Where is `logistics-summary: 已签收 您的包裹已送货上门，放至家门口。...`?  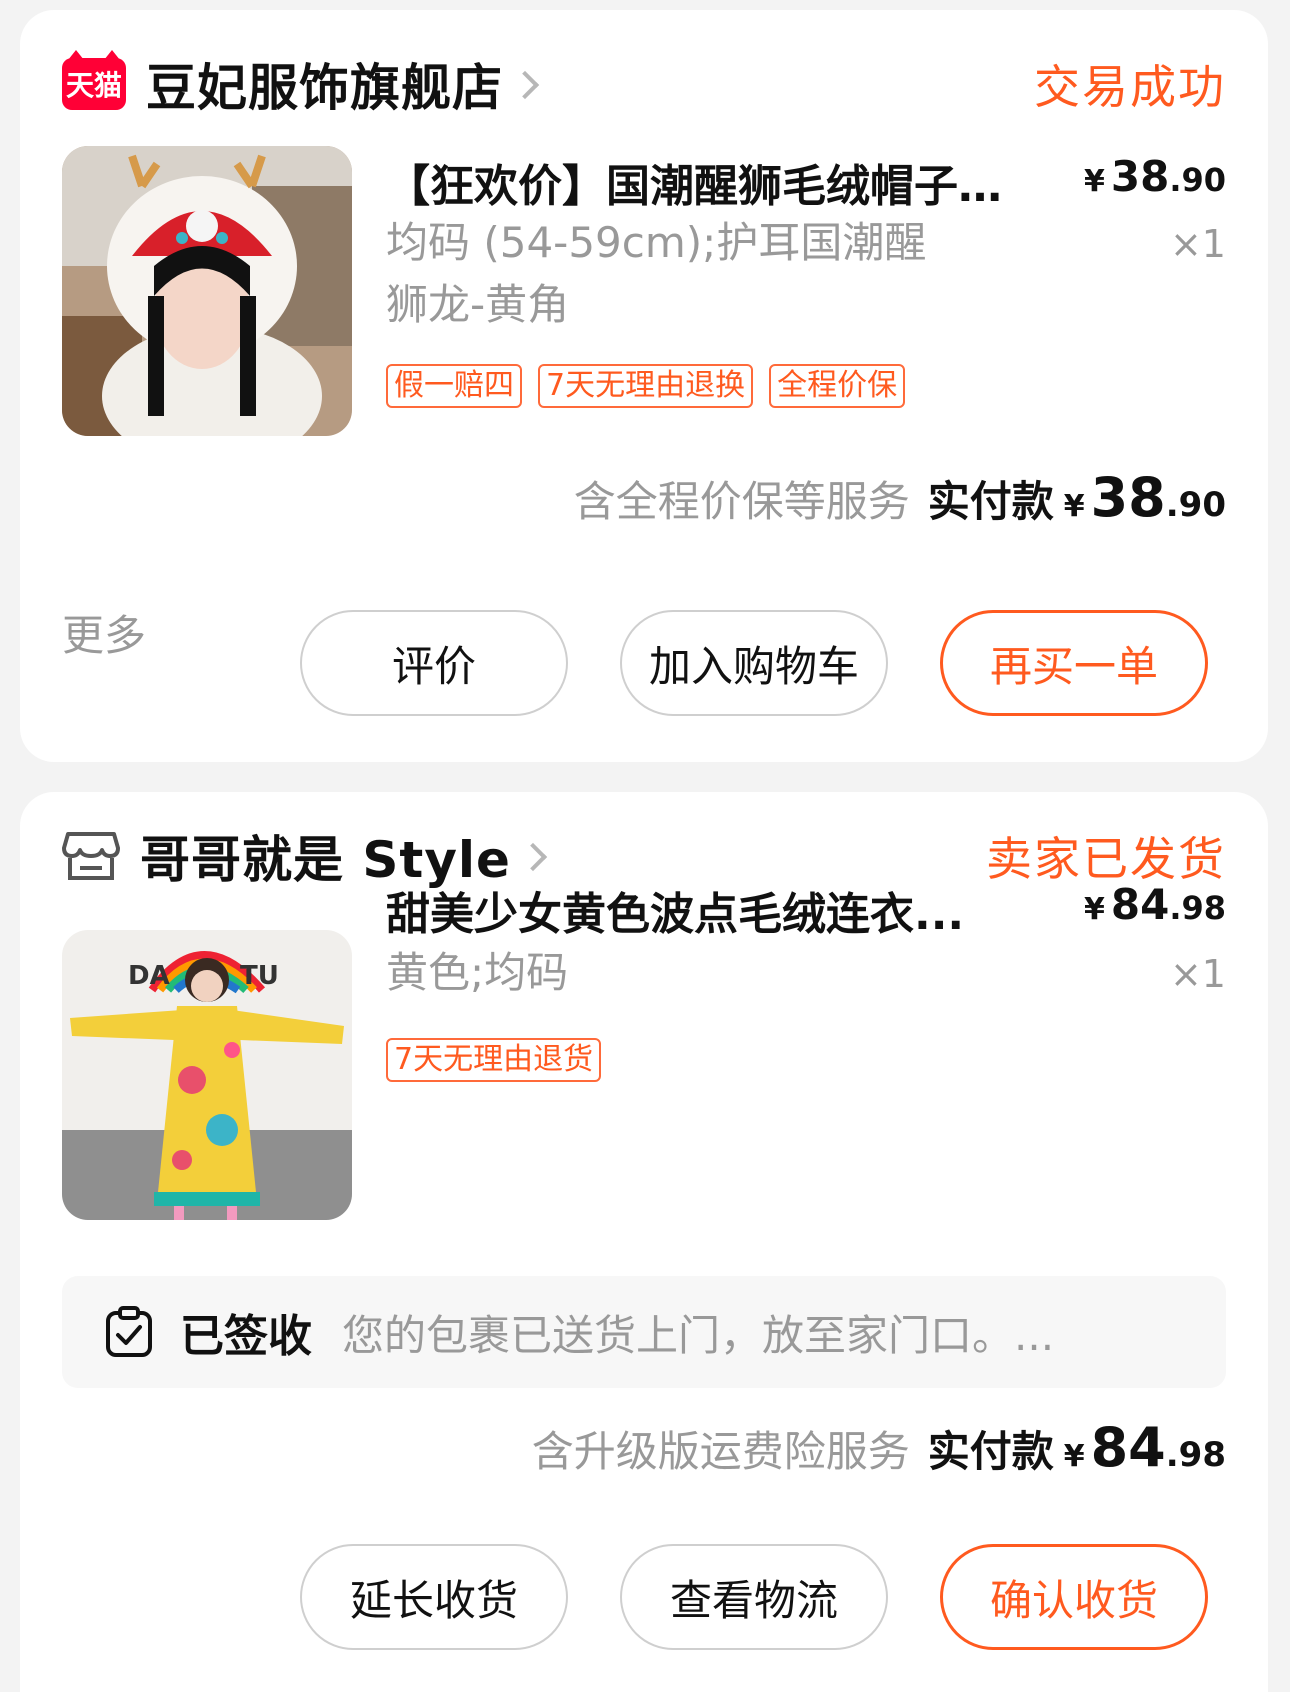
logistics-summary: 已签收 您的包裹已送货上门，放至家门口。... is located at coordinates (644, 1332).